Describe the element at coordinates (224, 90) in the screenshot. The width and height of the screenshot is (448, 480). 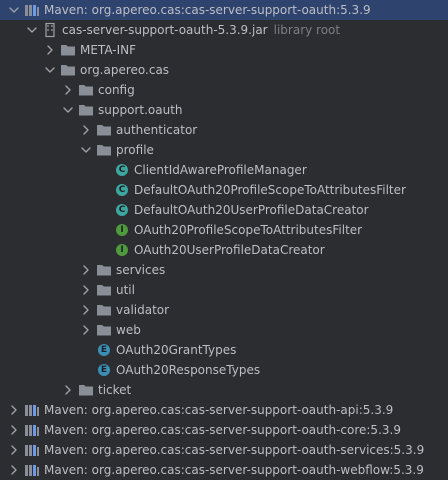
I see `tree-node-config: config` at that location.